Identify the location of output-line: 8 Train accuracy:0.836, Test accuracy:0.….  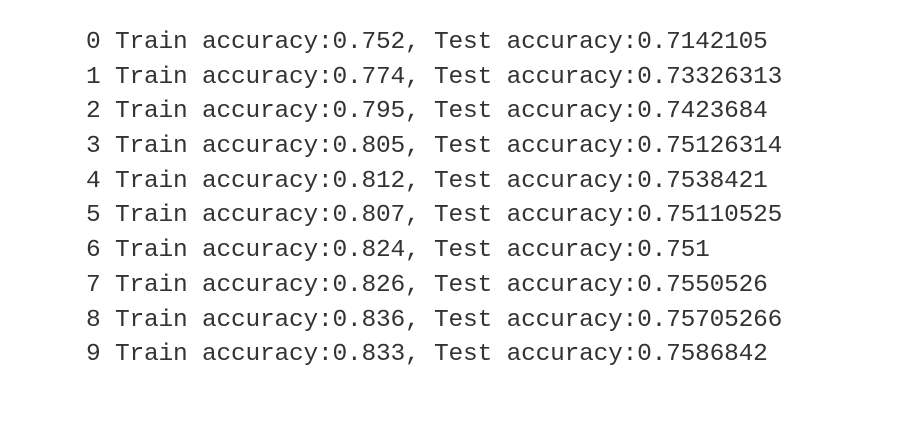
(434, 320).